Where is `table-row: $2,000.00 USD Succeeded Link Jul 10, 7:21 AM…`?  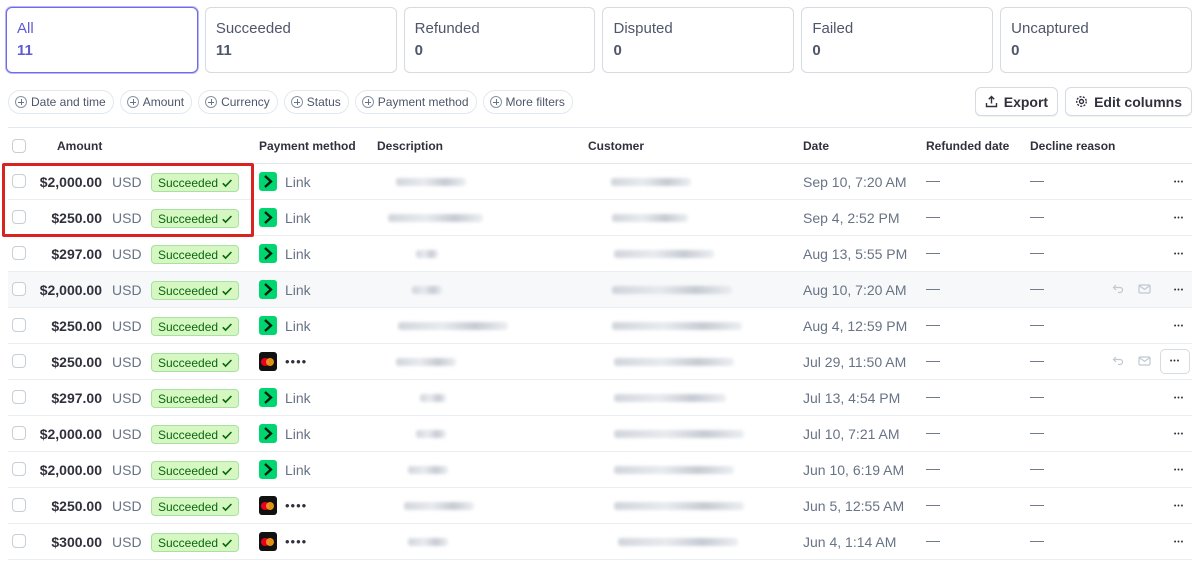 table-row: $2,000.00 USD Succeeded Link Jul 10, 7:21 AM… is located at coordinates (600, 434).